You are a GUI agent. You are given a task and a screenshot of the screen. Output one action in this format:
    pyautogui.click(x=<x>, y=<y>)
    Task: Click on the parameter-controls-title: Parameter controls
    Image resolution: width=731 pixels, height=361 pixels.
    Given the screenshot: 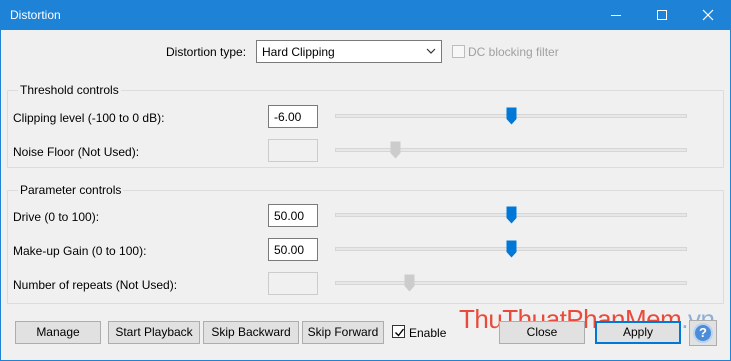 What is the action you would take?
    pyautogui.click(x=71, y=190)
    